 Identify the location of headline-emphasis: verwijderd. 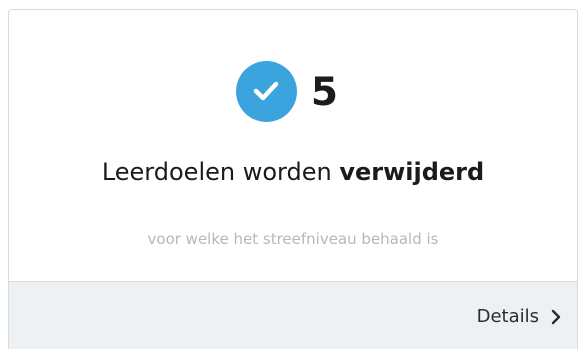
(412, 172).